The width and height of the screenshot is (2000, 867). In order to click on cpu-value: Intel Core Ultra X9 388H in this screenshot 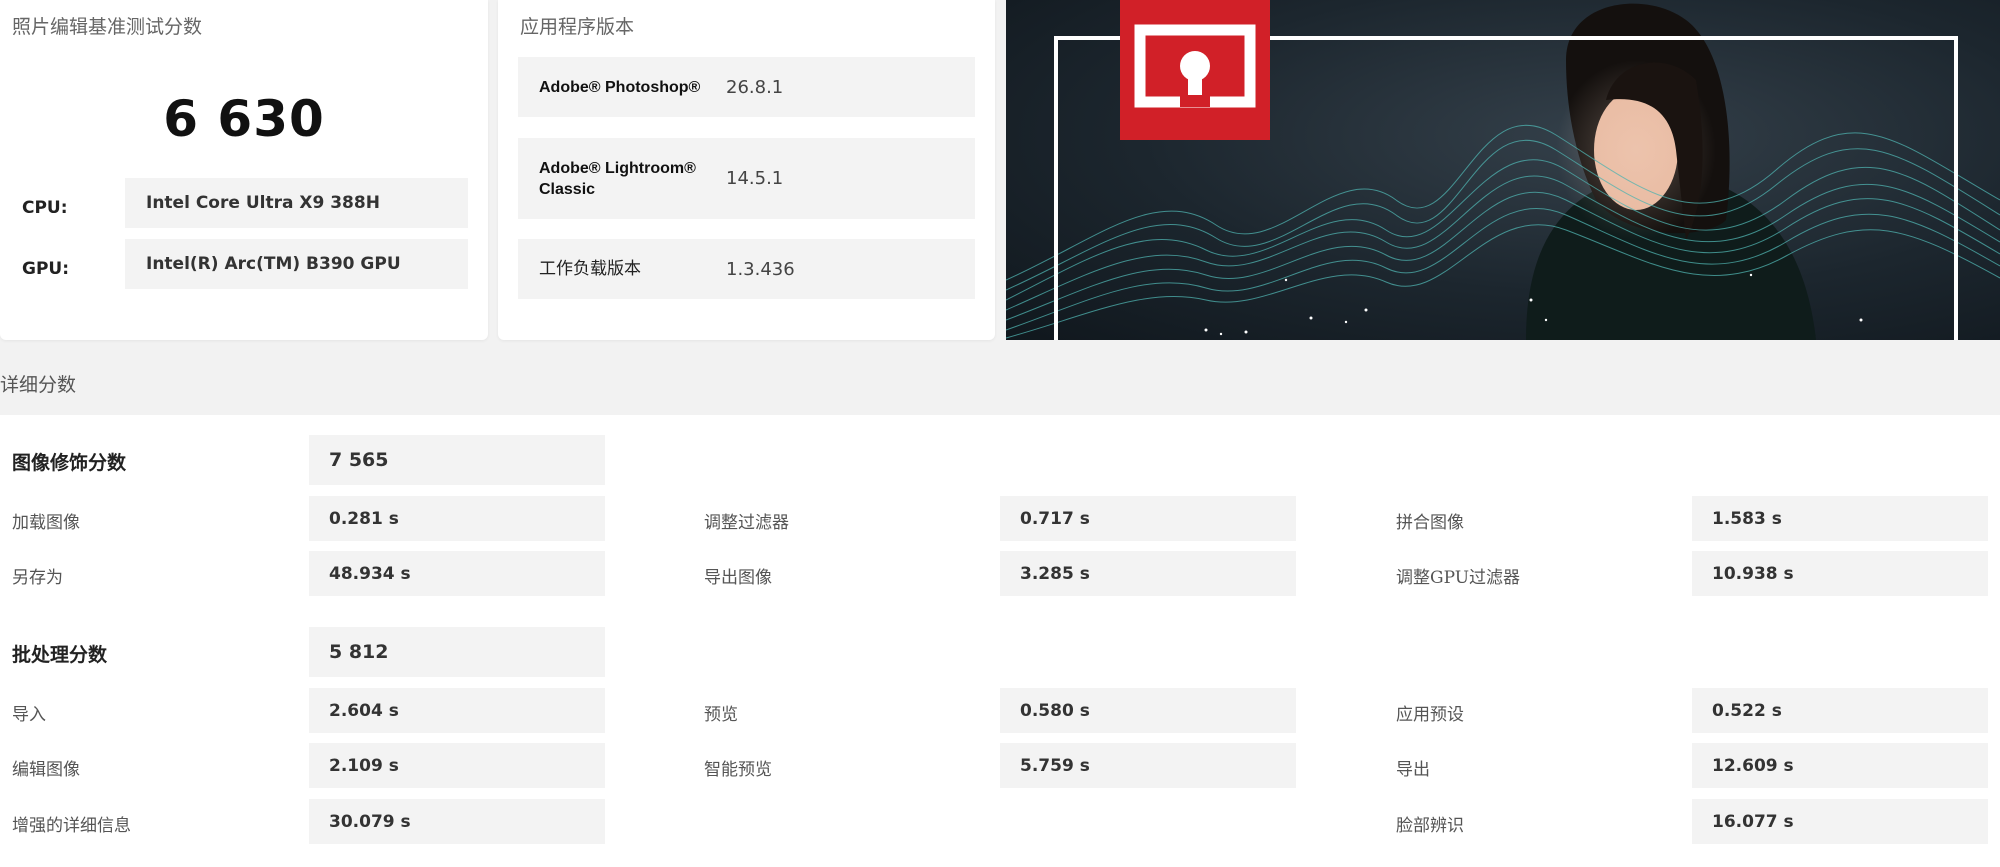, I will do `click(296, 203)`.